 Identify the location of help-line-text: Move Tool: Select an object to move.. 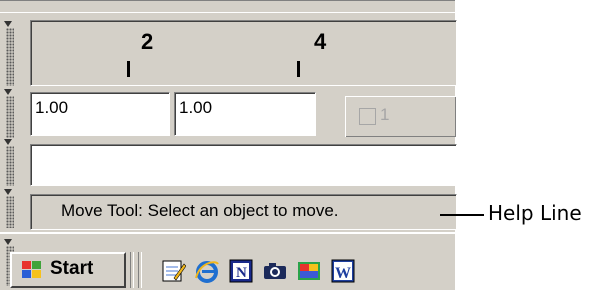
(200, 210).